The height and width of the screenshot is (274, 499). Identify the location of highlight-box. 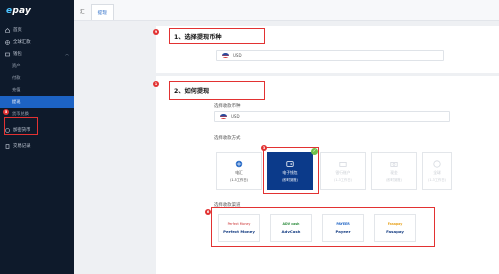
(21, 126).